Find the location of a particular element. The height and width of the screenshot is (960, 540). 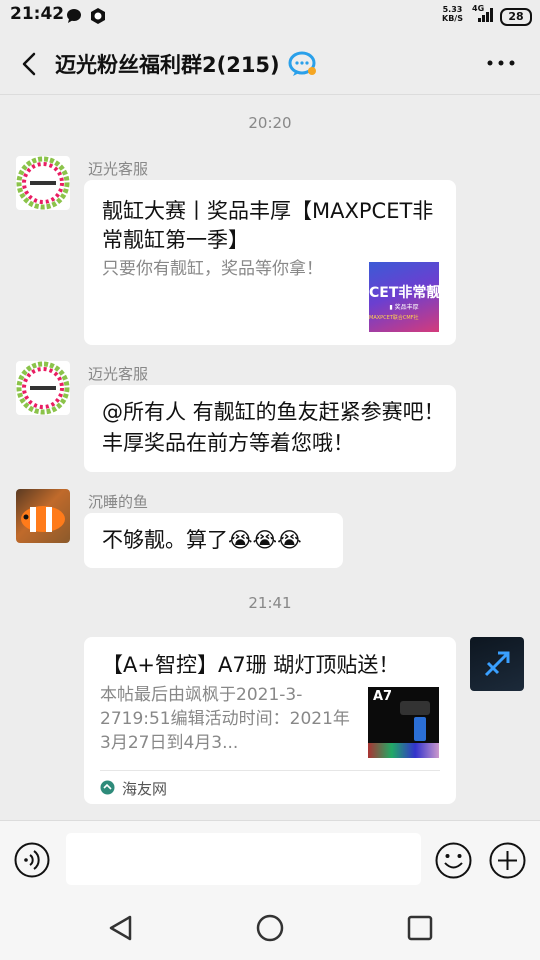

status-time: 21:42 is located at coordinates (37, 14).